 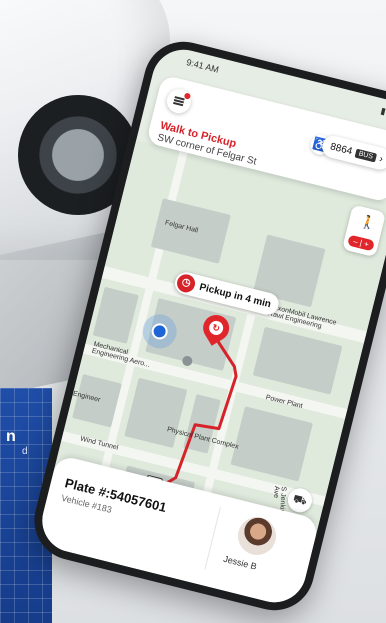 What do you see at coordinates (202, 66) in the screenshot?
I see `status-time: 9:41 AM` at bounding box center [202, 66].